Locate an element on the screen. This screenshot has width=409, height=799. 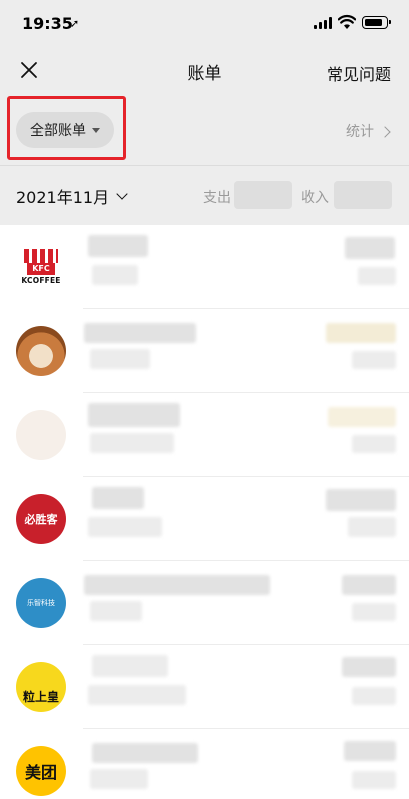
month-summary-bar: 2021年11月 支出 收入 is located at coordinates (204, 196).